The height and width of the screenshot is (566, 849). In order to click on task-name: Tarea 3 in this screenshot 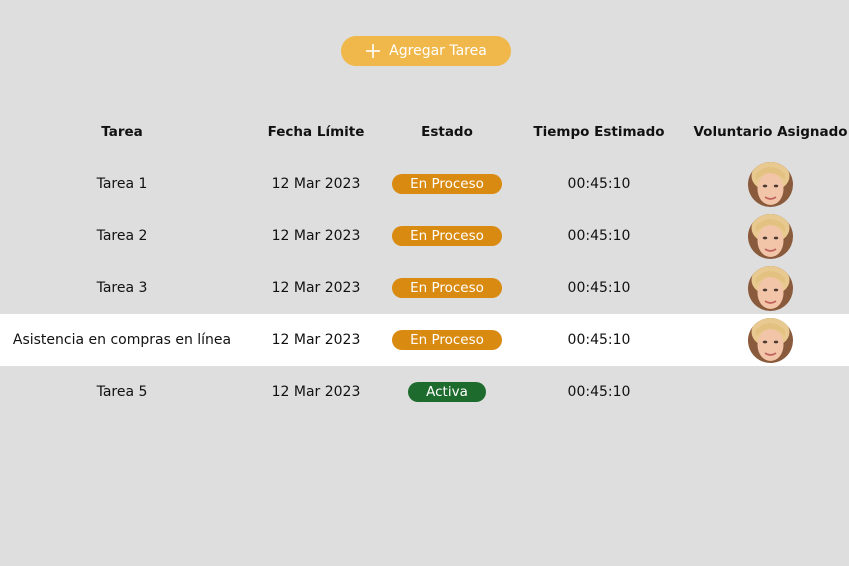, I will do `click(122, 288)`.